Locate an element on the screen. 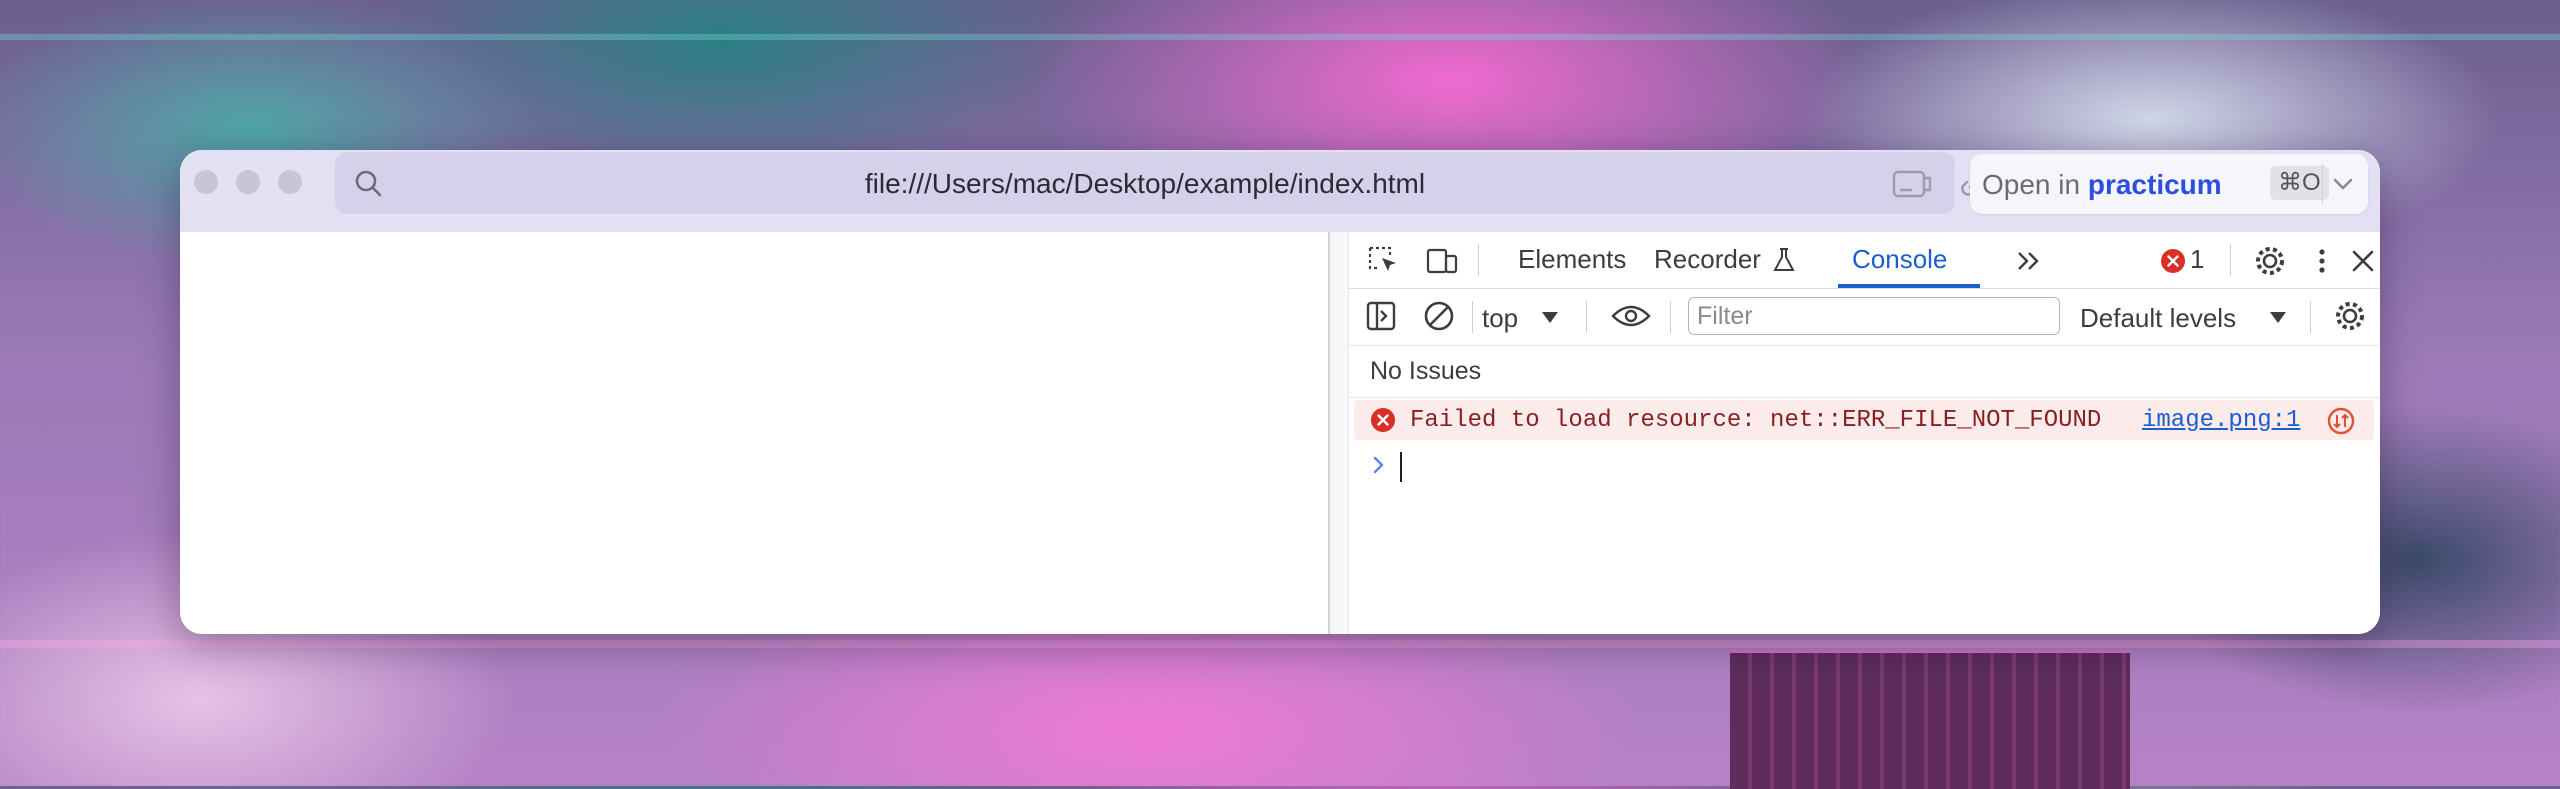  console-toolbar: top Default levels is located at coordinates (1864, 317).